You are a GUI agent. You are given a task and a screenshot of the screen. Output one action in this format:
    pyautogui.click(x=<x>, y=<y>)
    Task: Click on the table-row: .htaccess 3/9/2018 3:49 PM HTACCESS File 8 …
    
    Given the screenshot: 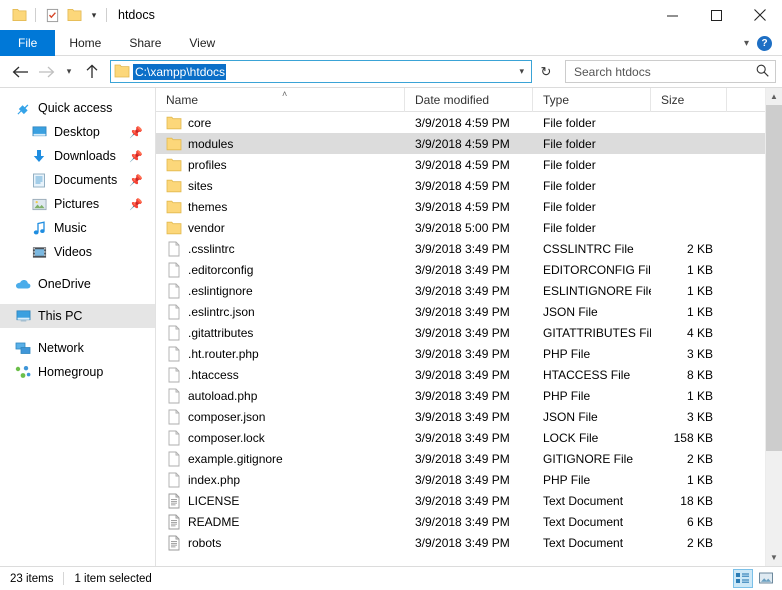 What is the action you would take?
    pyautogui.click(x=460, y=374)
    